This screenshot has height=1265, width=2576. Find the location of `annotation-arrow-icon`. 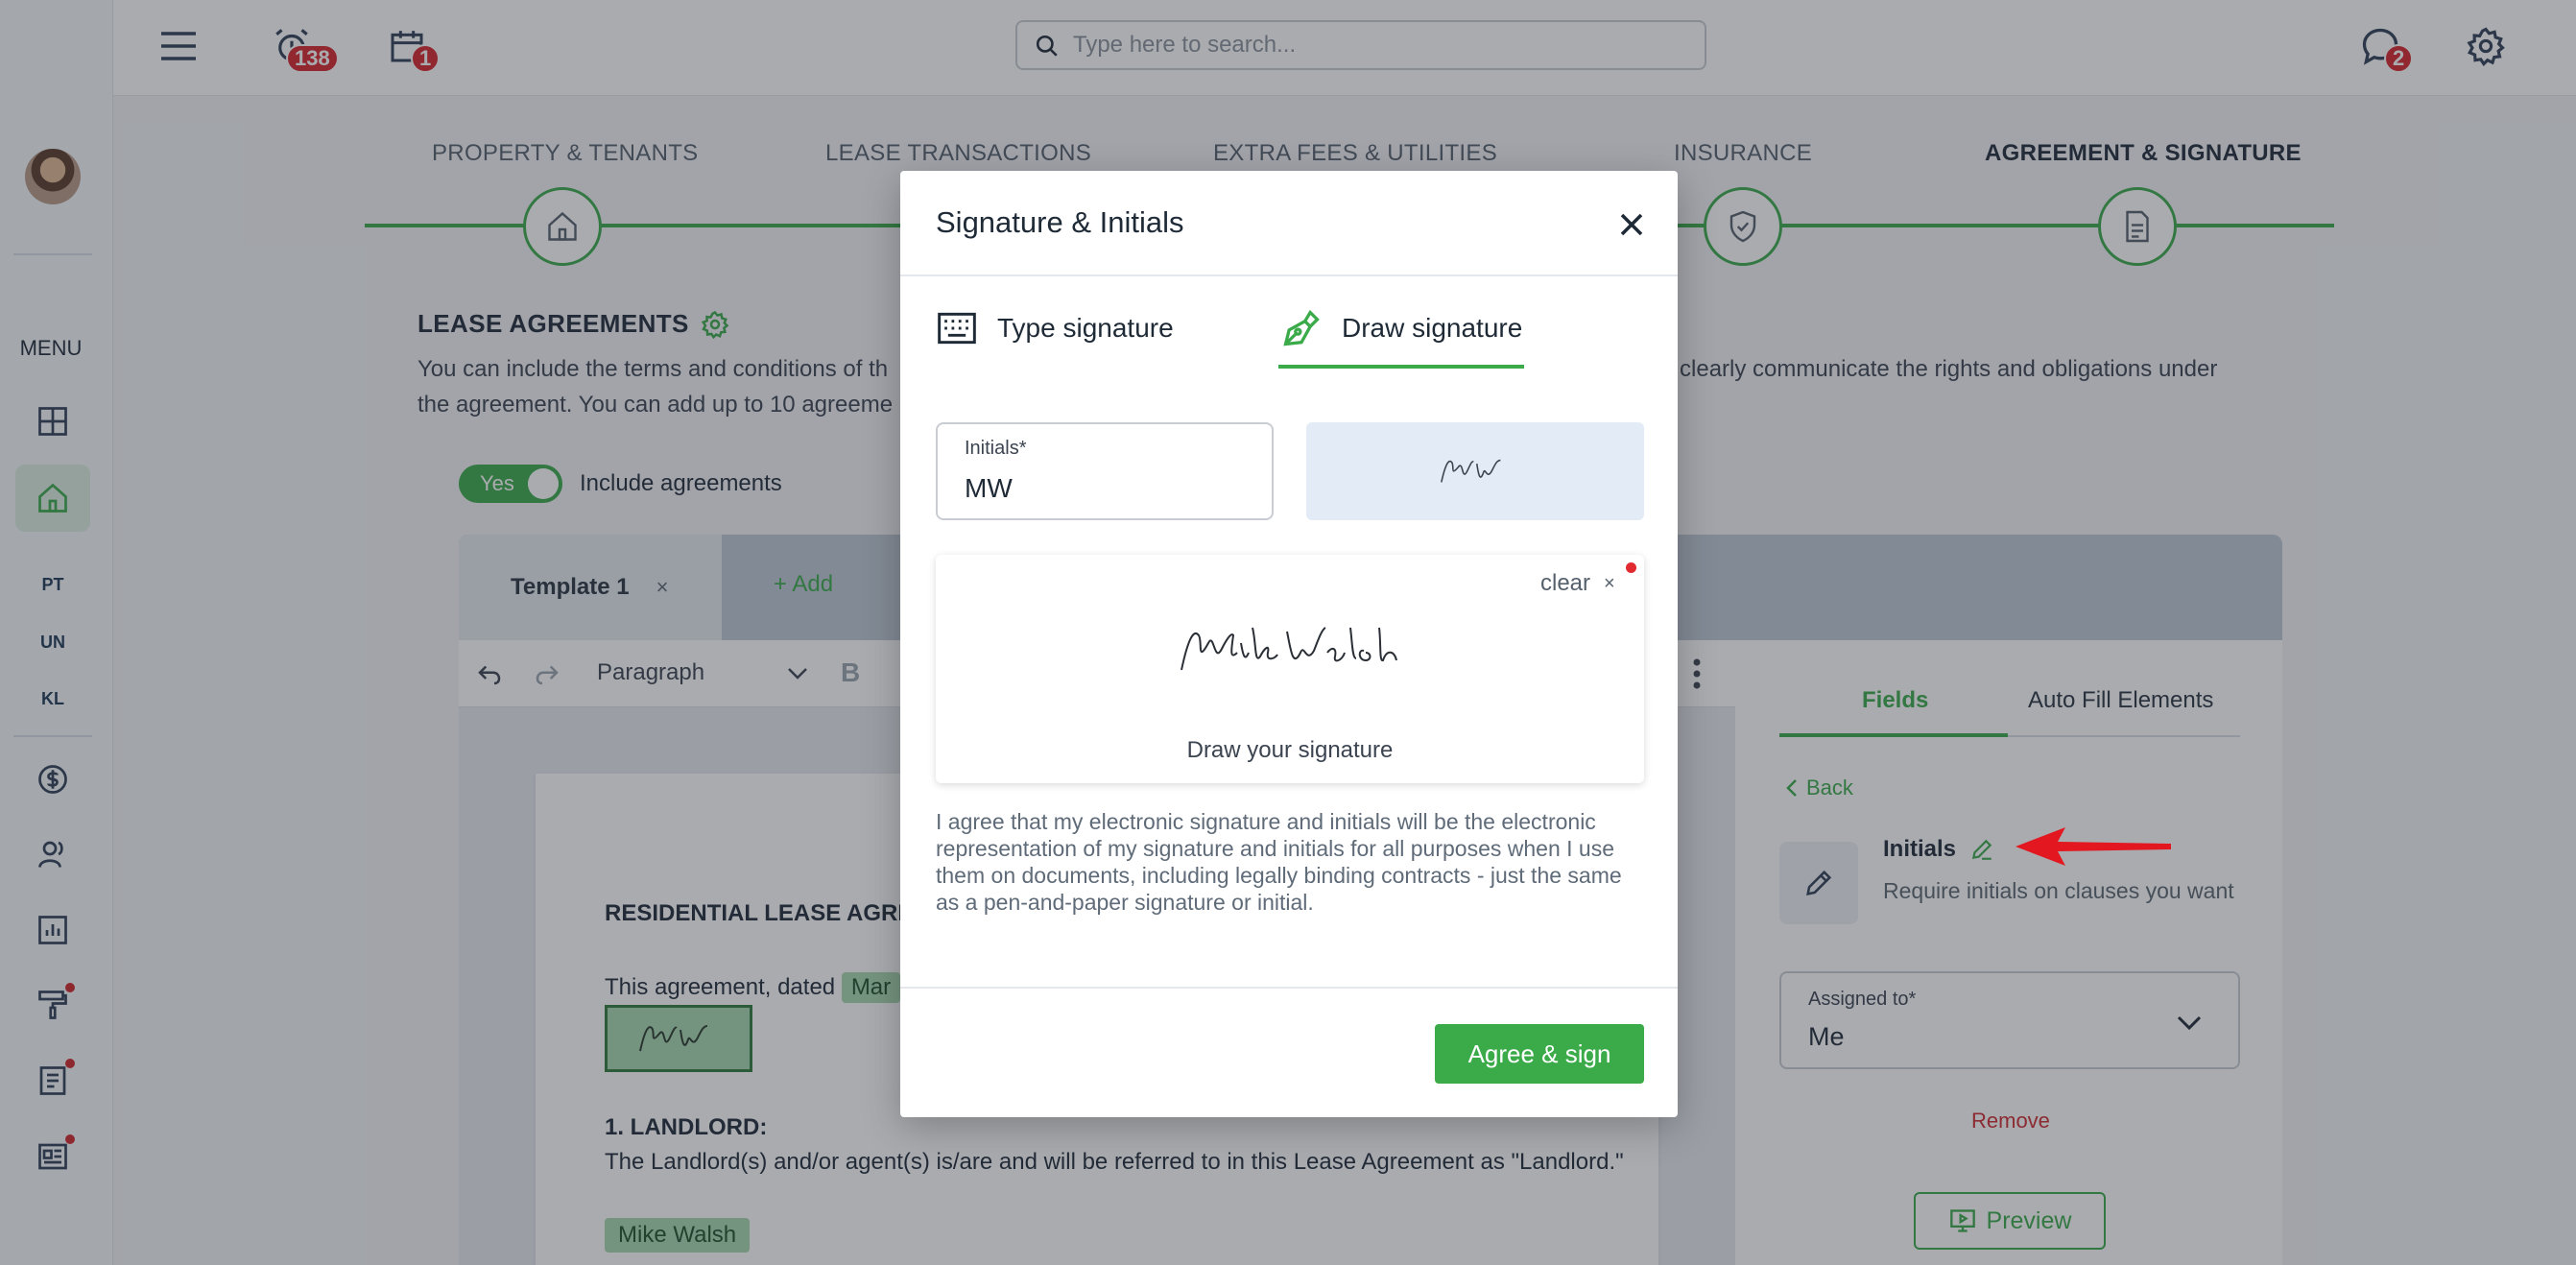

annotation-arrow-icon is located at coordinates (2093, 846).